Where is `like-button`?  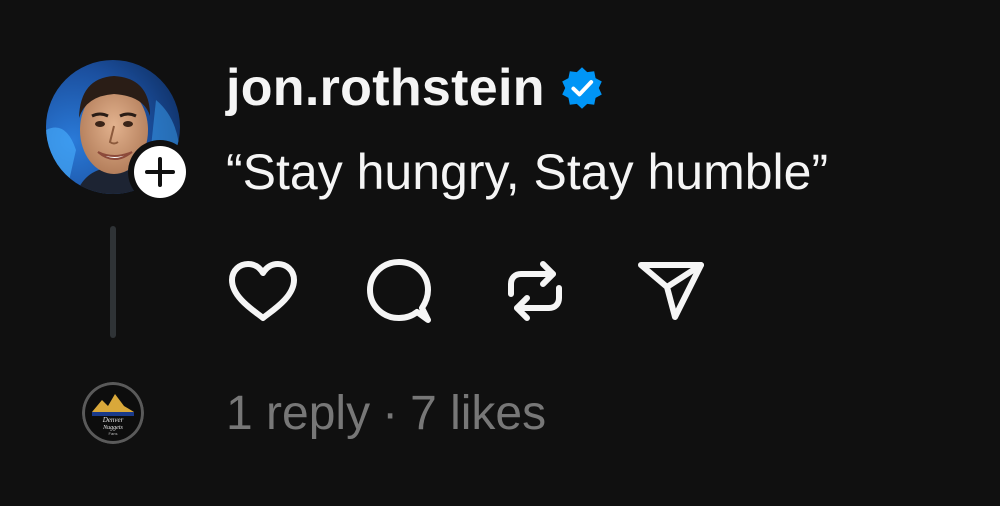 like-button is located at coordinates (263, 291).